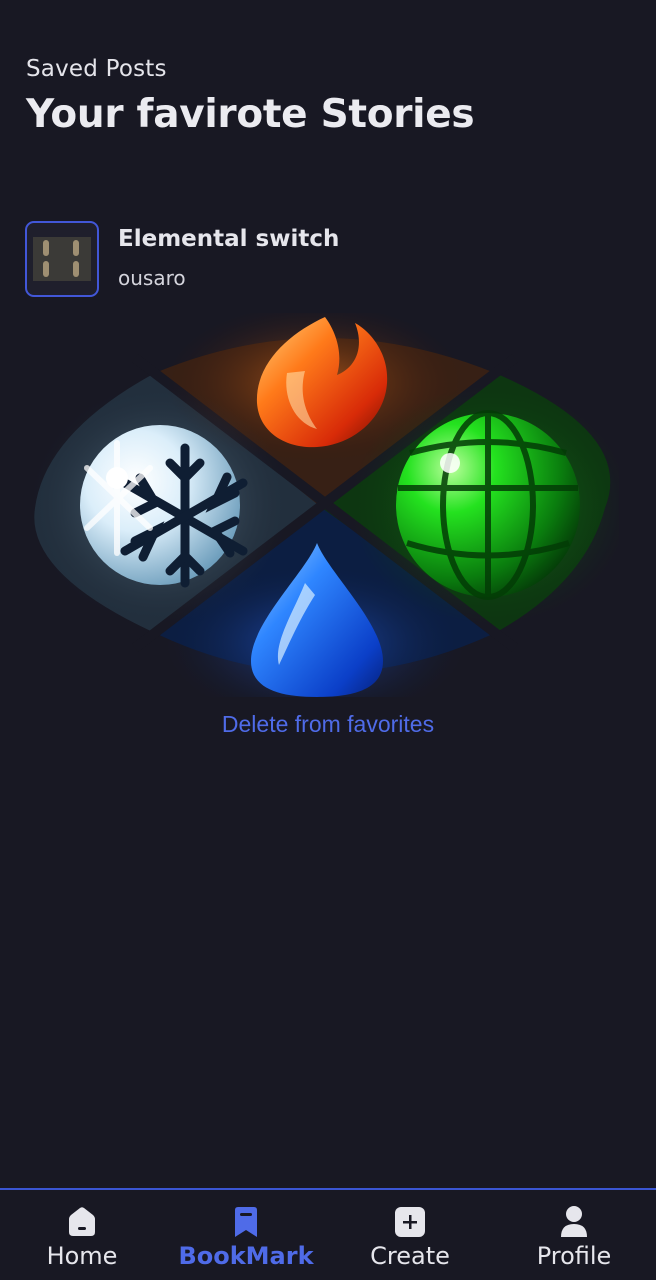 The width and height of the screenshot is (656, 1280). What do you see at coordinates (152, 278) in the screenshot?
I see `post-author: ousaro` at bounding box center [152, 278].